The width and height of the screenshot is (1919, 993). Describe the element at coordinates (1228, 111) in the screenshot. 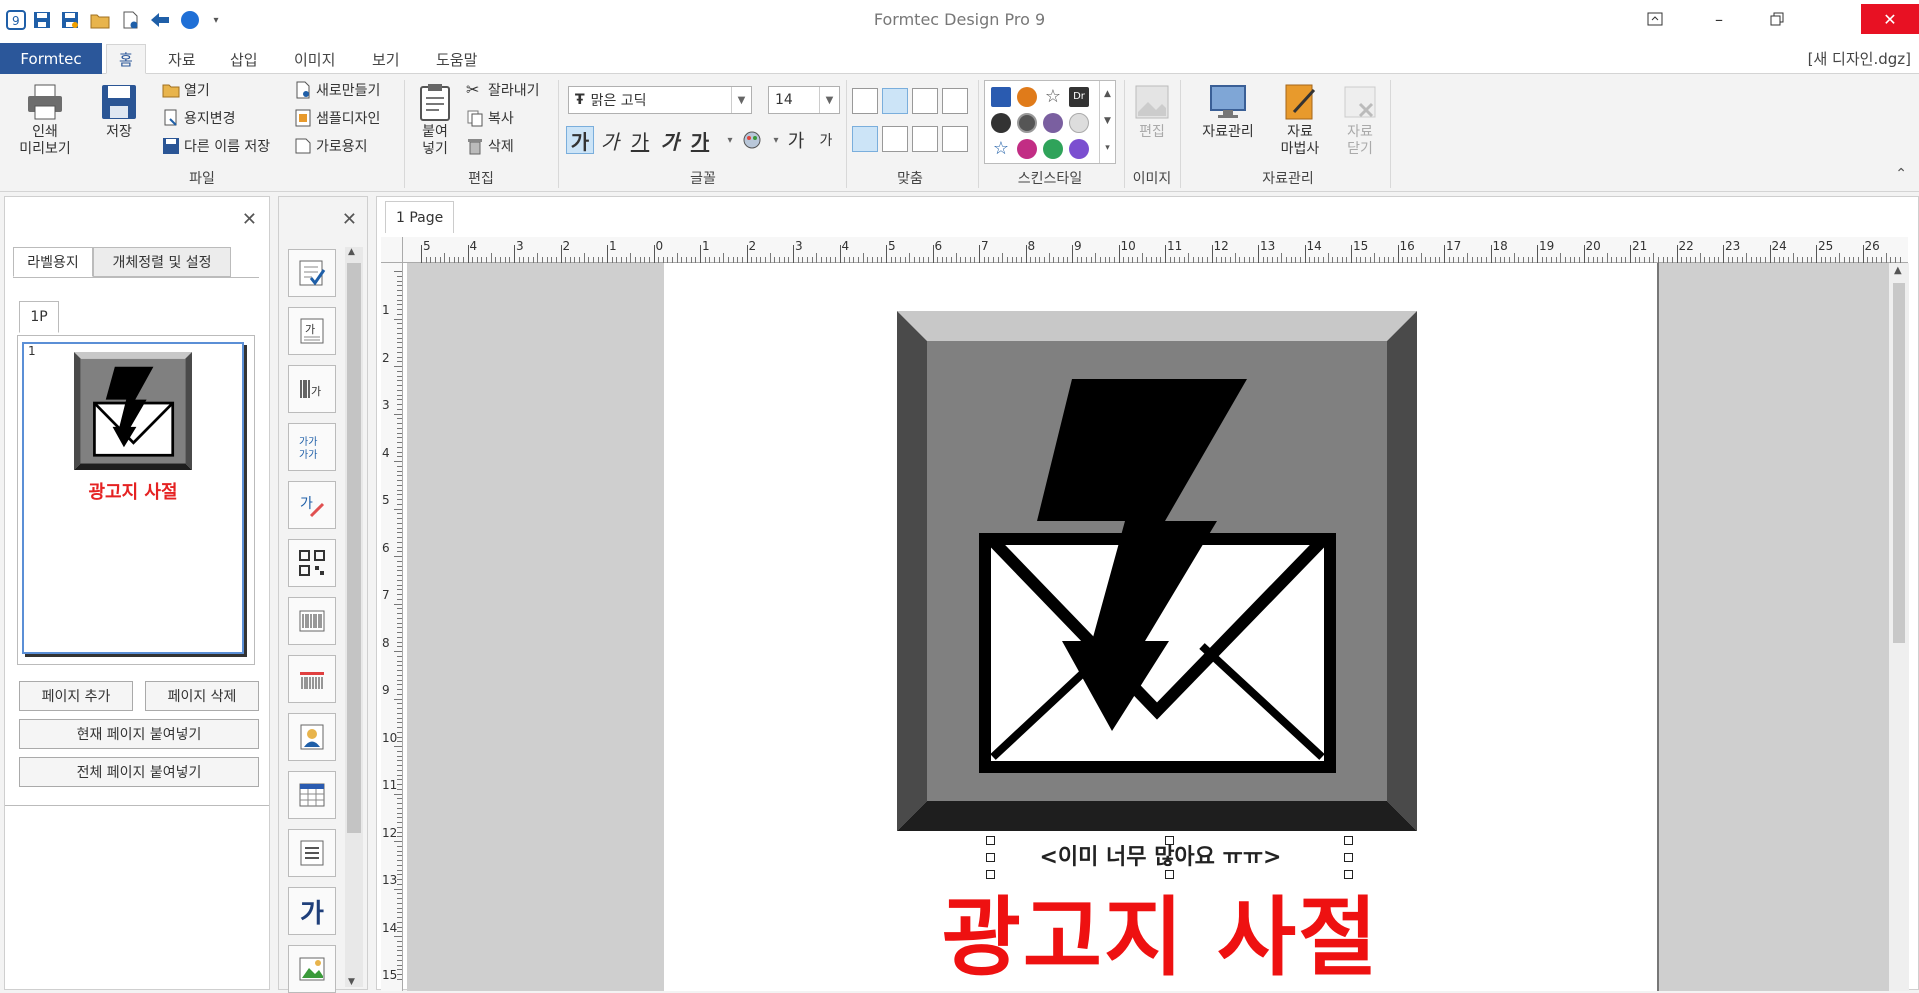

I see `data-manage-button: 자료관리` at that location.